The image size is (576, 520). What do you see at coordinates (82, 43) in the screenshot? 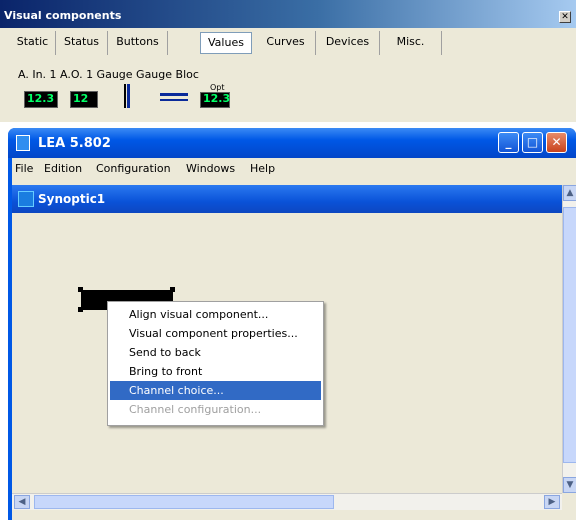
I see `tab-status: Status` at bounding box center [82, 43].